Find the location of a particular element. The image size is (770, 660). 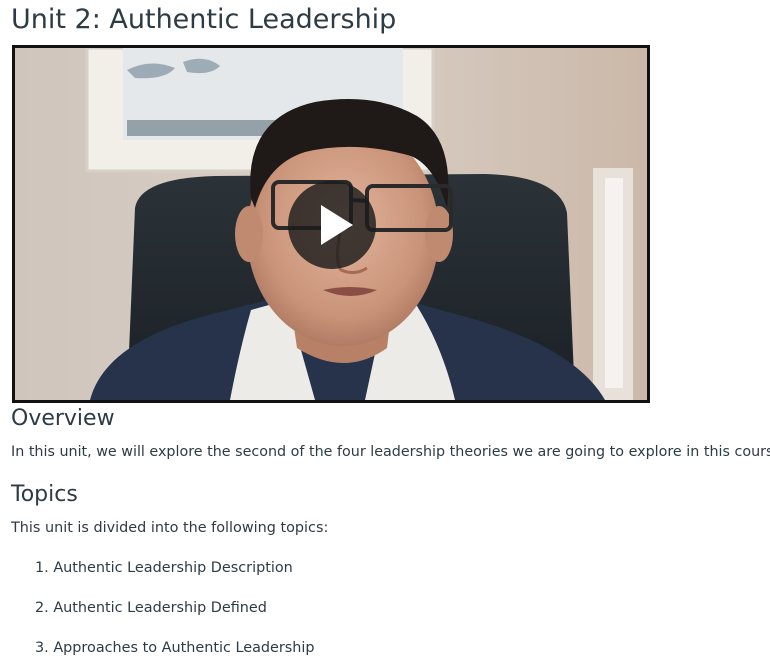

topic-label: Approaches to Authentic Leadership is located at coordinates (184, 648).